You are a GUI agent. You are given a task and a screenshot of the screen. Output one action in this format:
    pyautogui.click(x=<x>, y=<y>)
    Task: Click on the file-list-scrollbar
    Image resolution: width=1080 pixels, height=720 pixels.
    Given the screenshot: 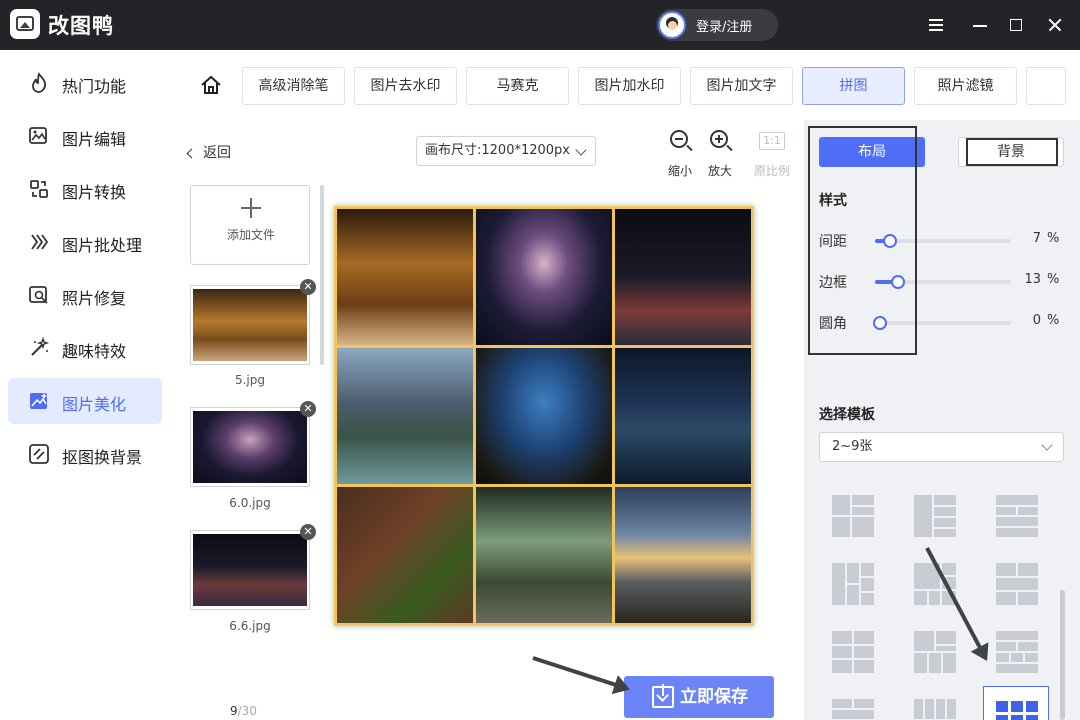 What is the action you would take?
    pyautogui.click(x=322, y=275)
    